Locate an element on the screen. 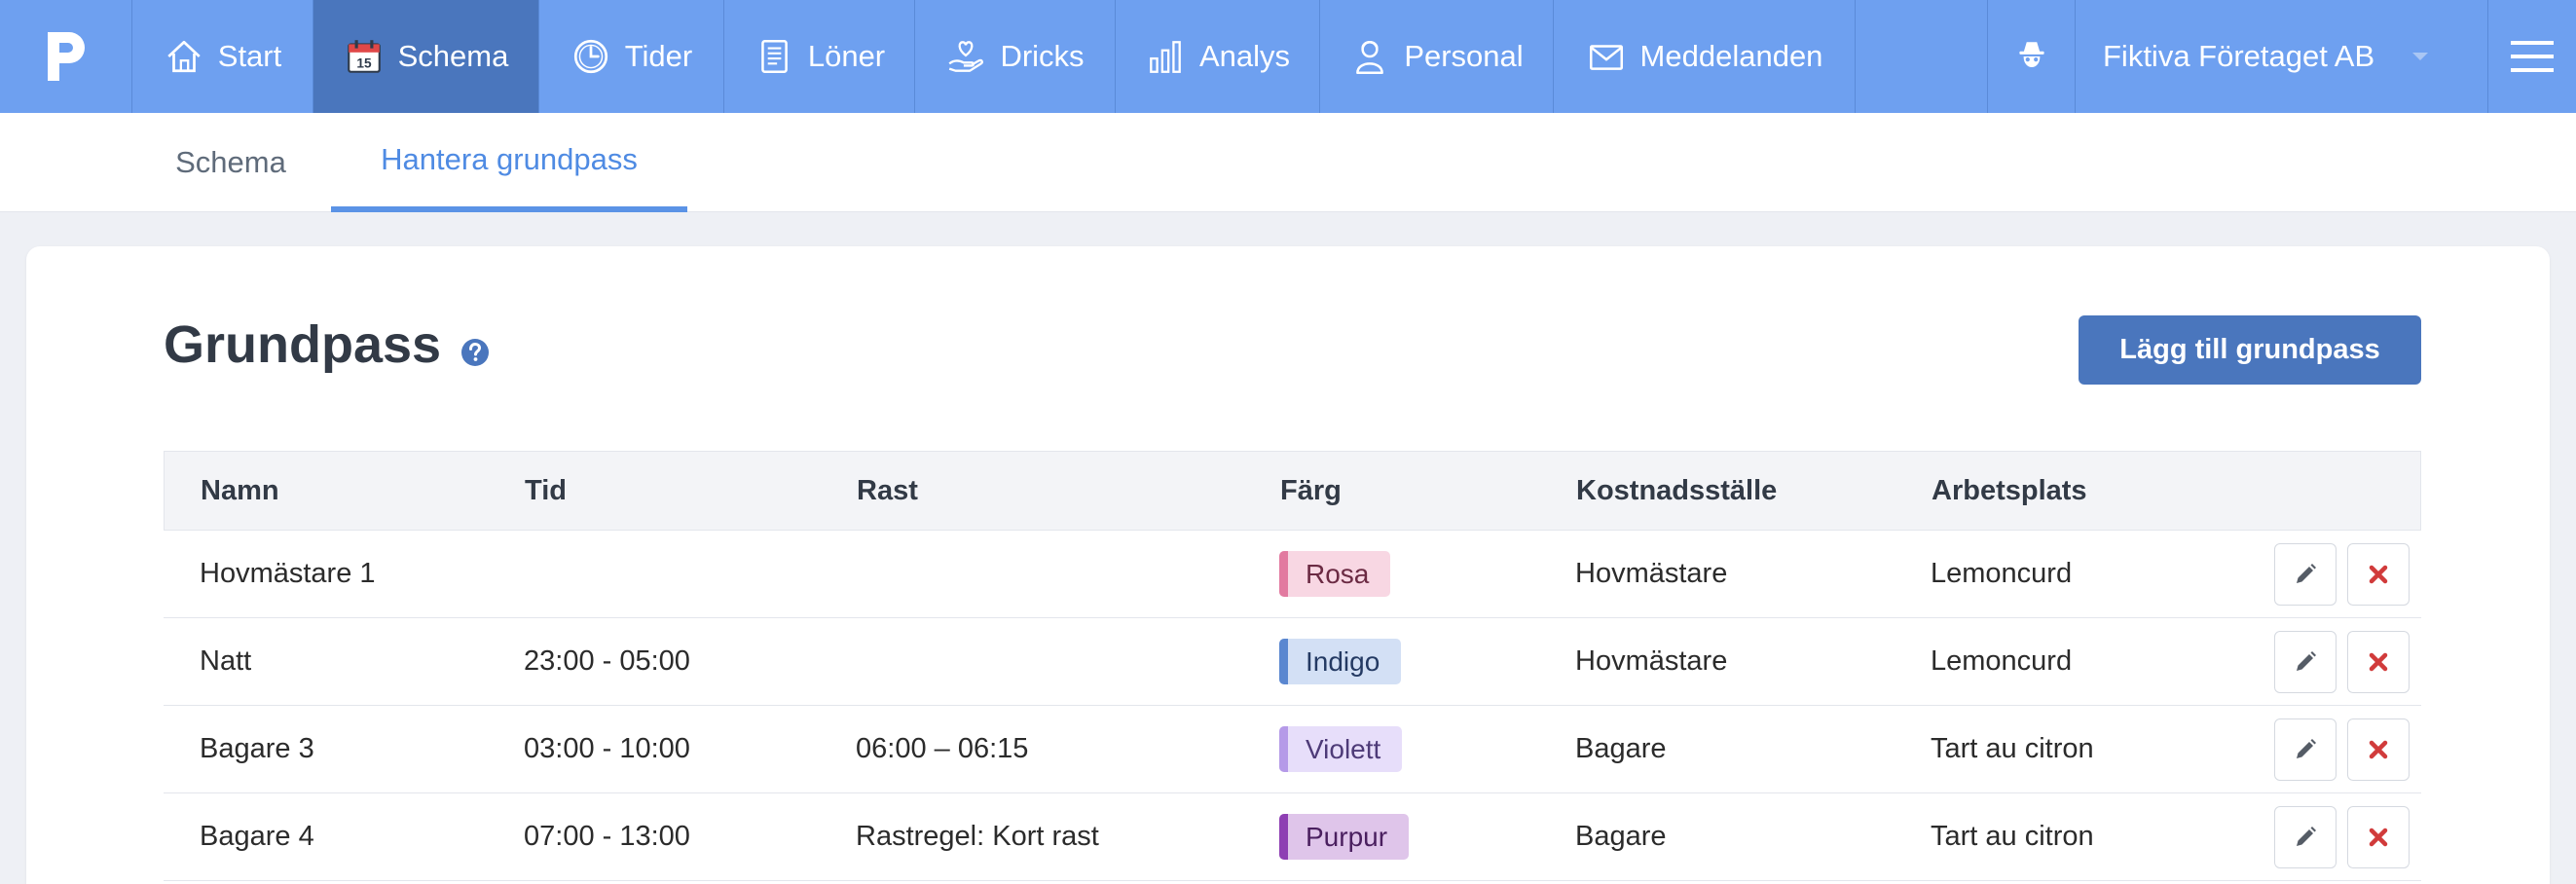 The width and height of the screenshot is (2576, 884). app-logo is located at coordinates (66, 56).